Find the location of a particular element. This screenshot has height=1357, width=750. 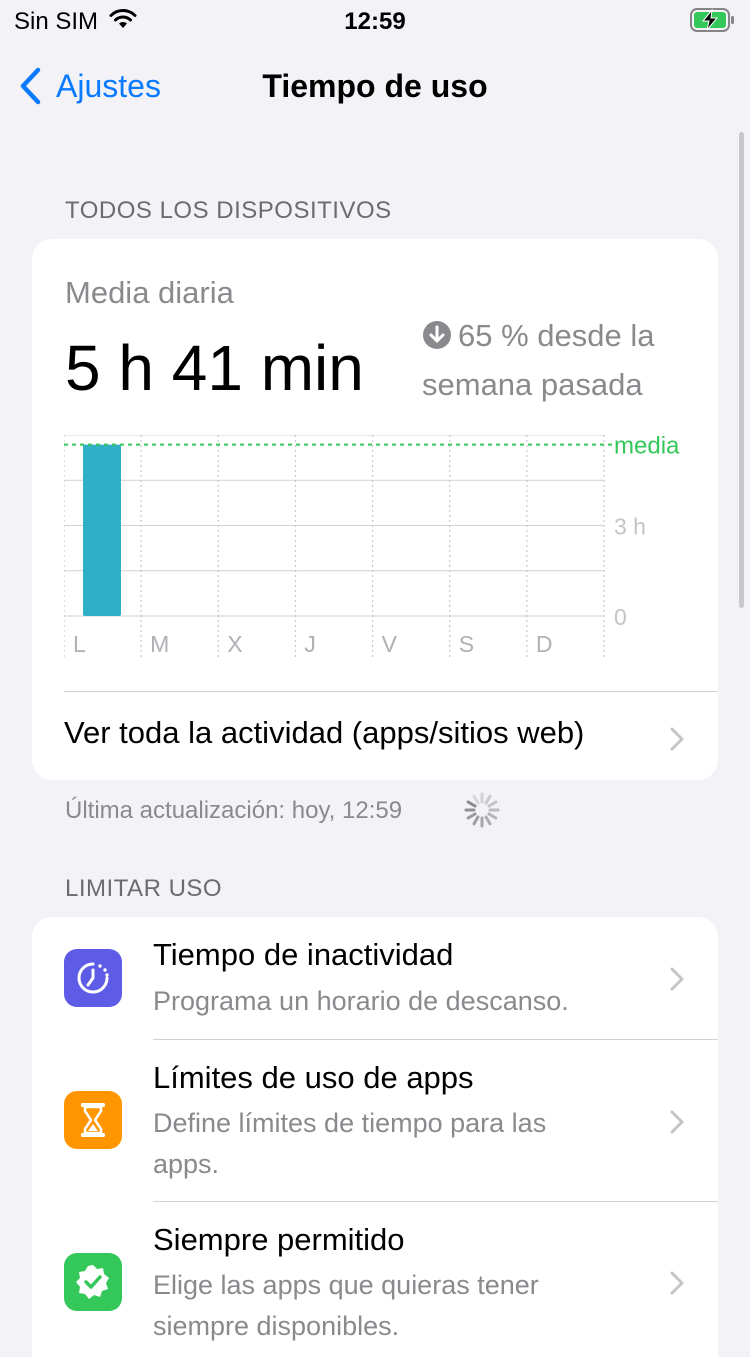

navigation-bar: Ajustes Tiempo de uso is located at coordinates (375, 85).